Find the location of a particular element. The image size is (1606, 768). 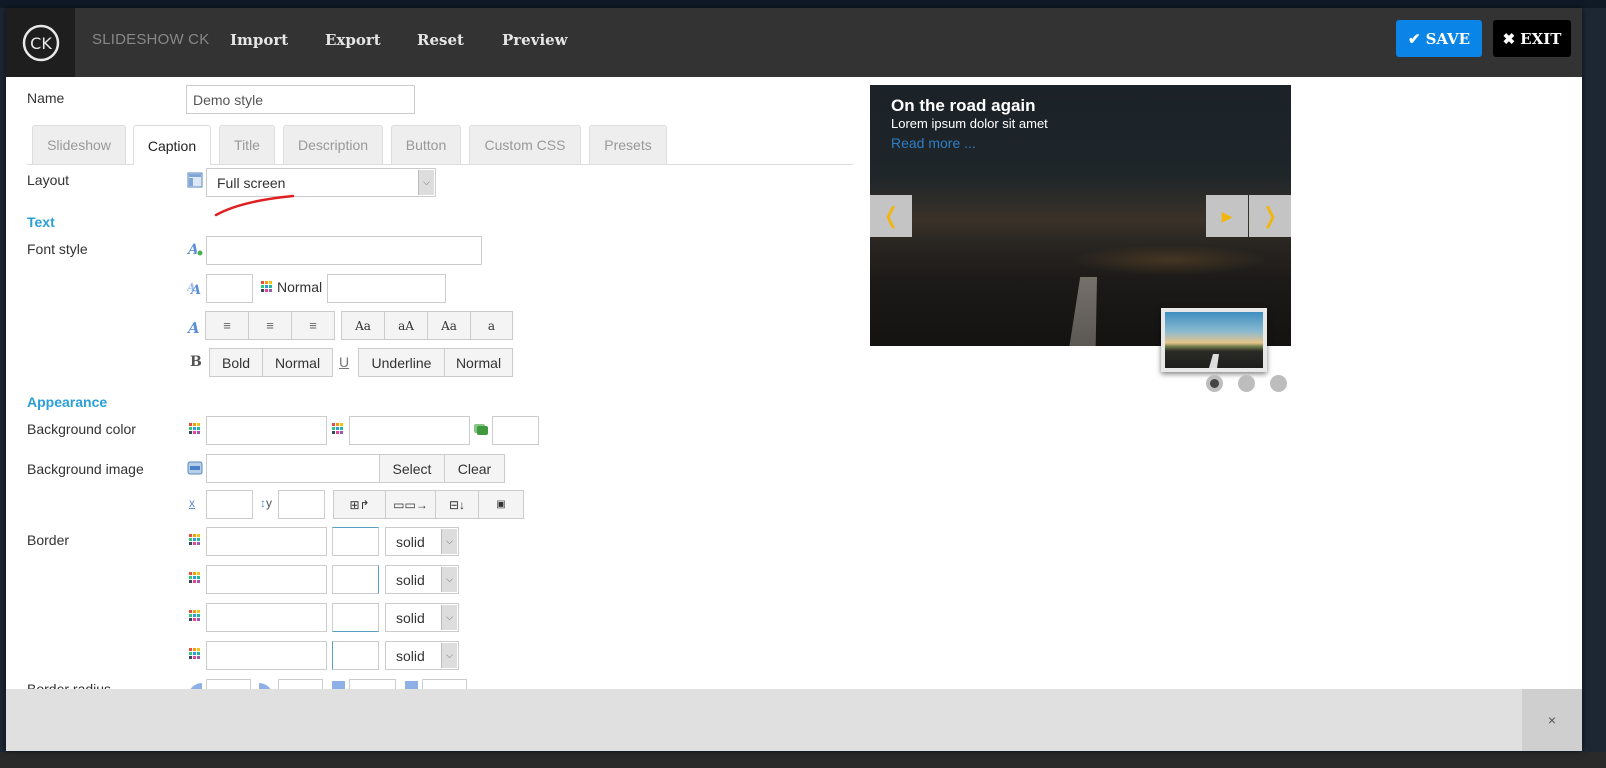

repeat-y-button: ⊟↓ is located at coordinates (457, 504).